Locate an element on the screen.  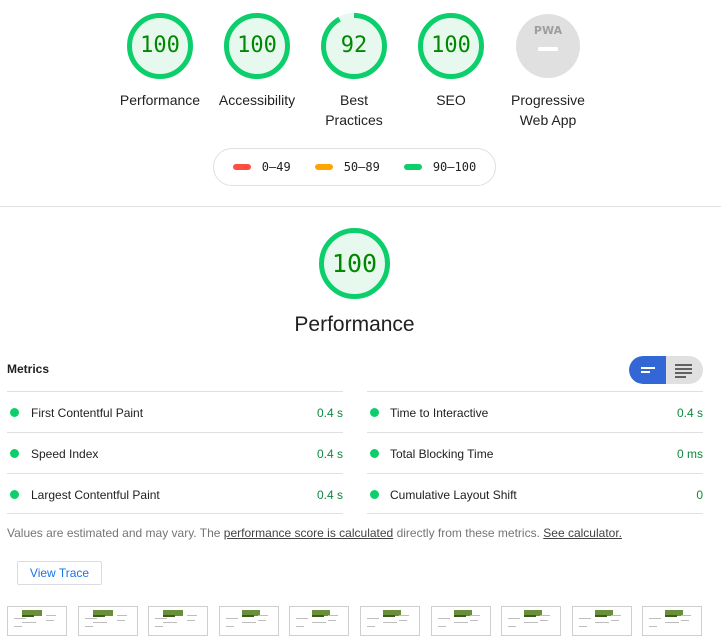
section-divider is located at coordinates (360, 206).